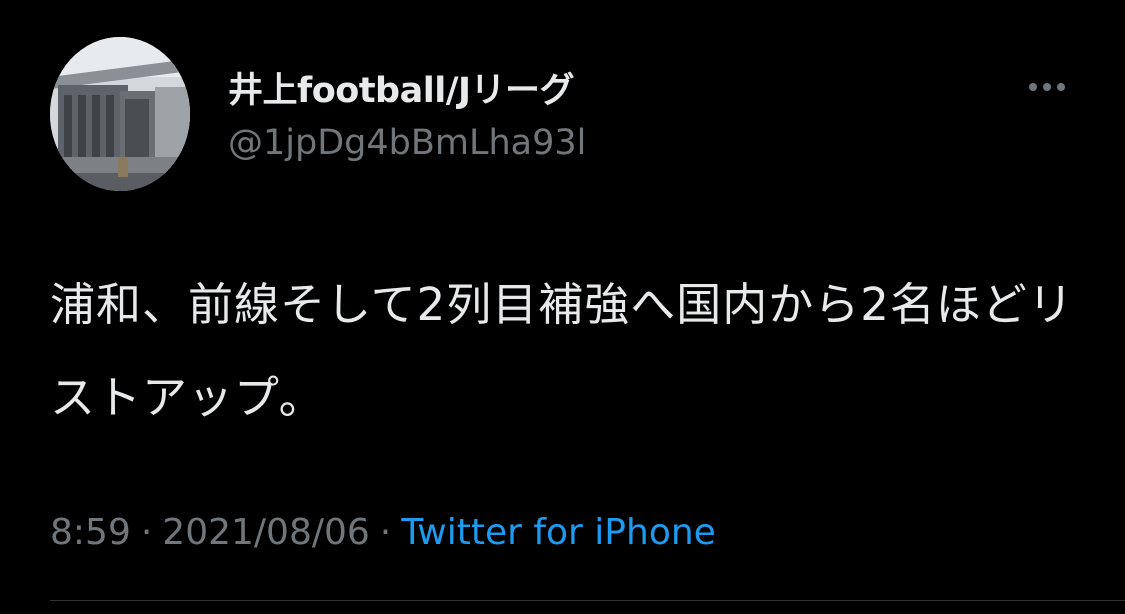 The width and height of the screenshot is (1125, 614). I want to click on divider, so click(587, 600).